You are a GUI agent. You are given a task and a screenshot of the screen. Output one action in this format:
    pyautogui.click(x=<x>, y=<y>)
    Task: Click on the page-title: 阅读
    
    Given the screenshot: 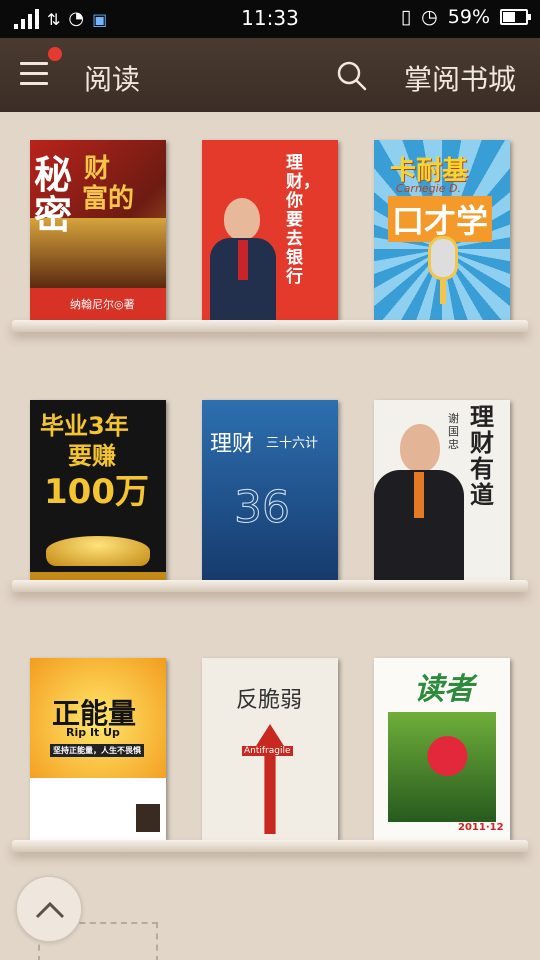 What is the action you would take?
    pyautogui.click(x=112, y=79)
    